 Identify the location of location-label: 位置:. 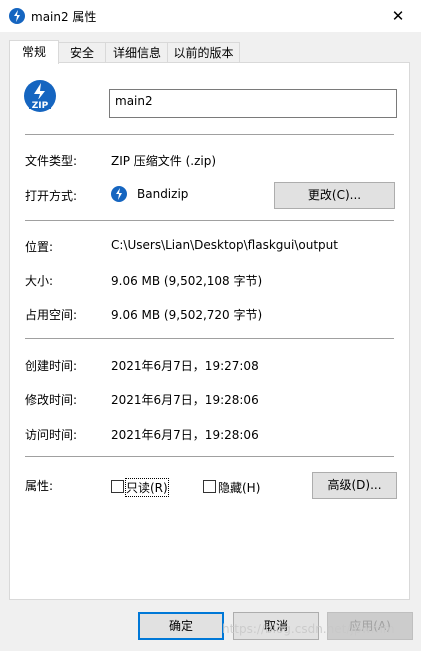
(39, 247).